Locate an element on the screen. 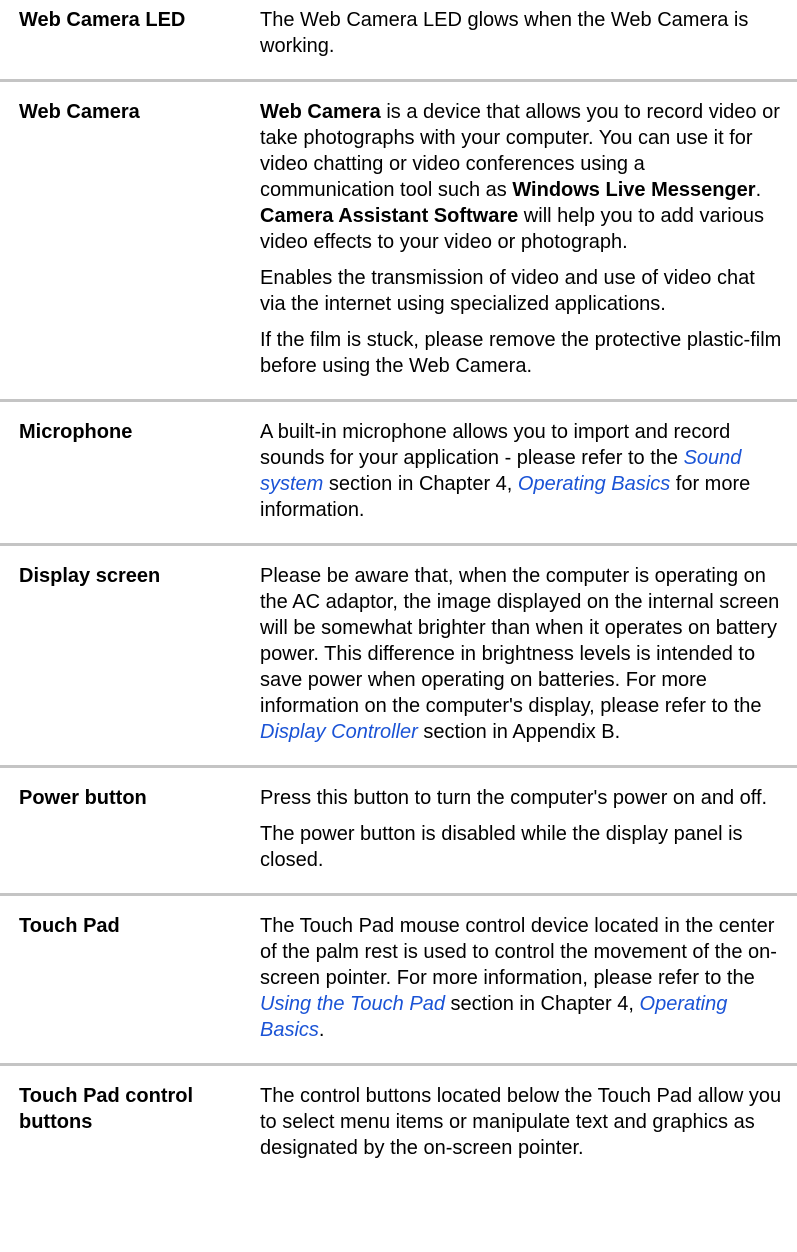 This screenshot has height=1252, width=797. link-display-controller: Display Controller is located at coordinates (339, 732).